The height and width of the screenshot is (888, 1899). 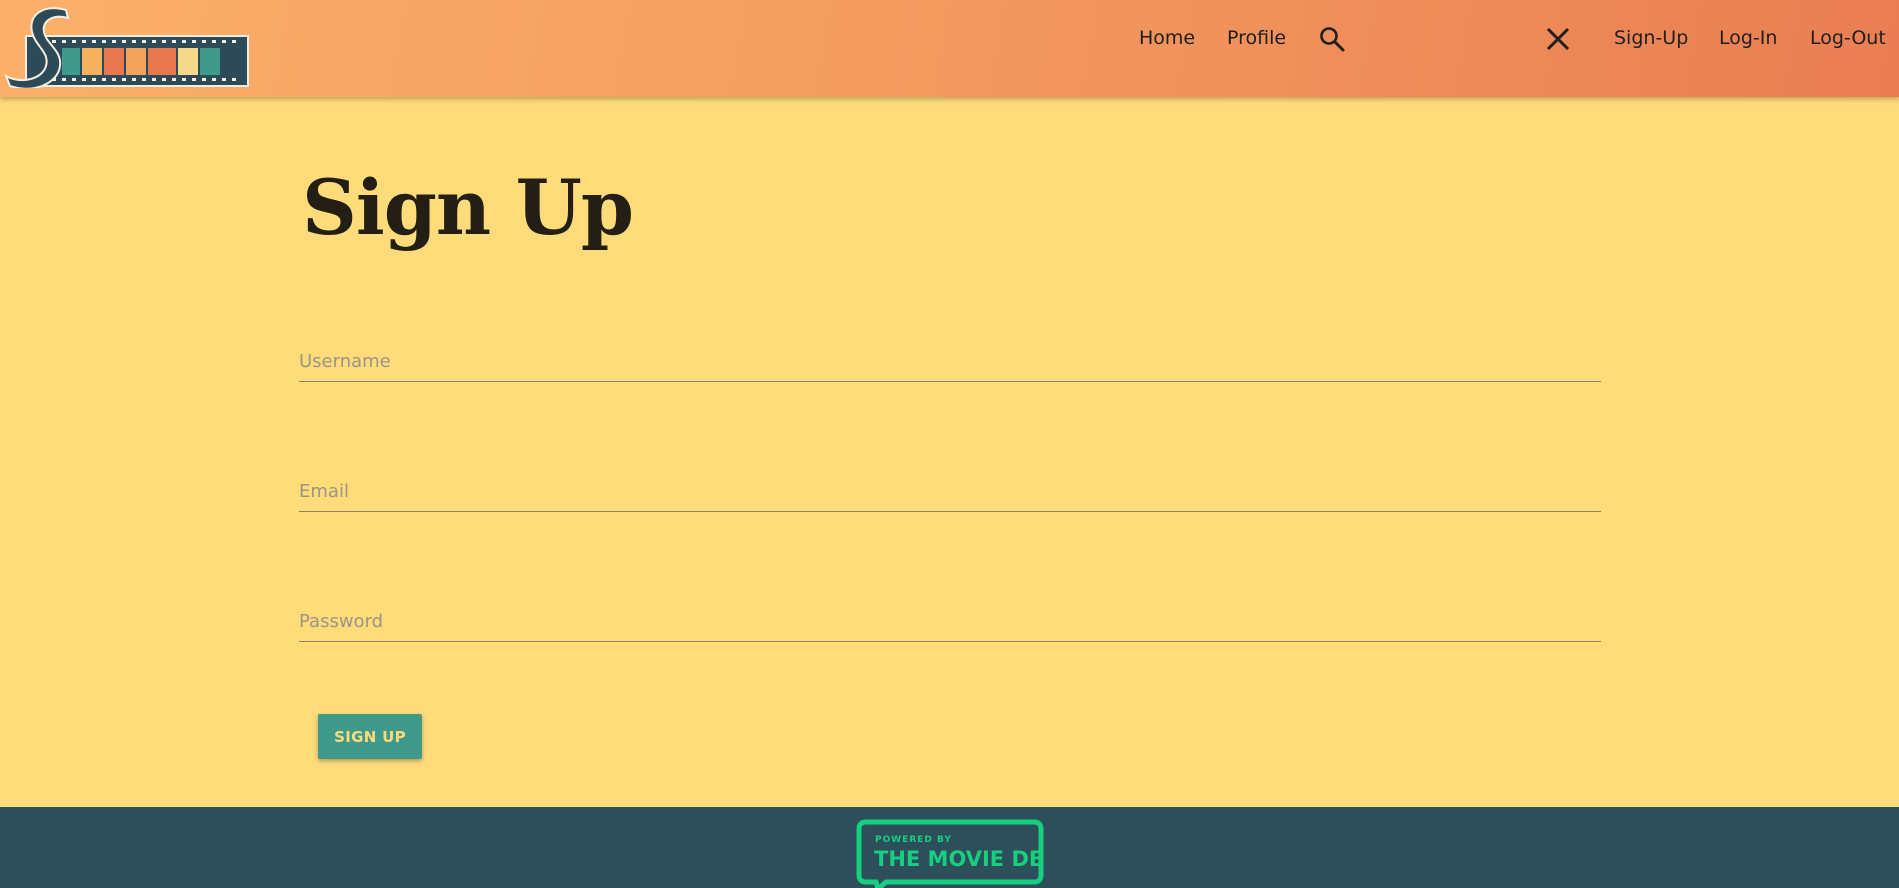 I want to click on password-field-container, so click(x=950, y=621).